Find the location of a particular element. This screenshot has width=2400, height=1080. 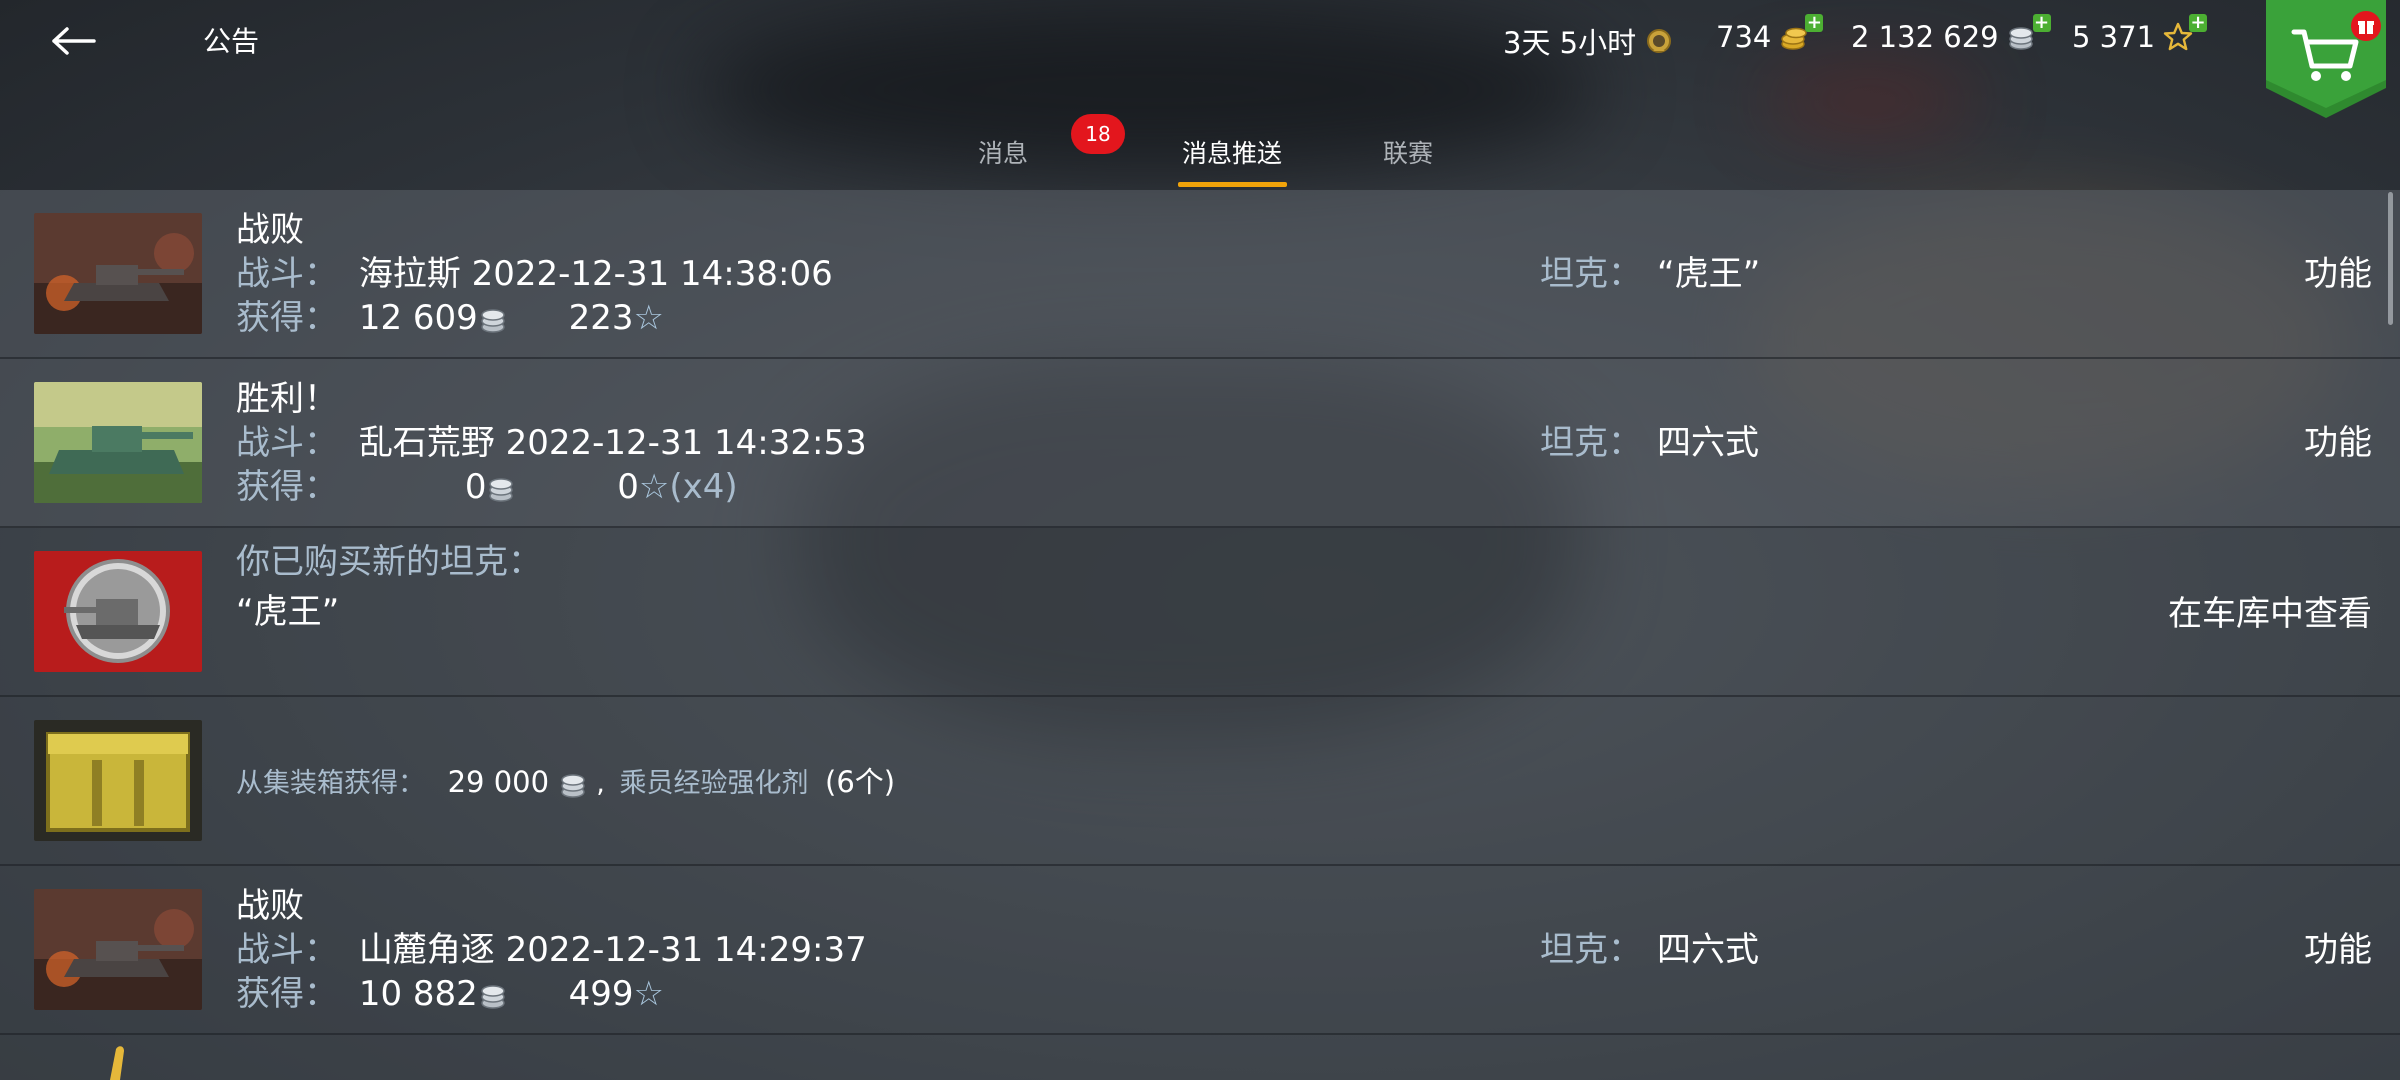

arrow-left-icon is located at coordinates (74, 41).